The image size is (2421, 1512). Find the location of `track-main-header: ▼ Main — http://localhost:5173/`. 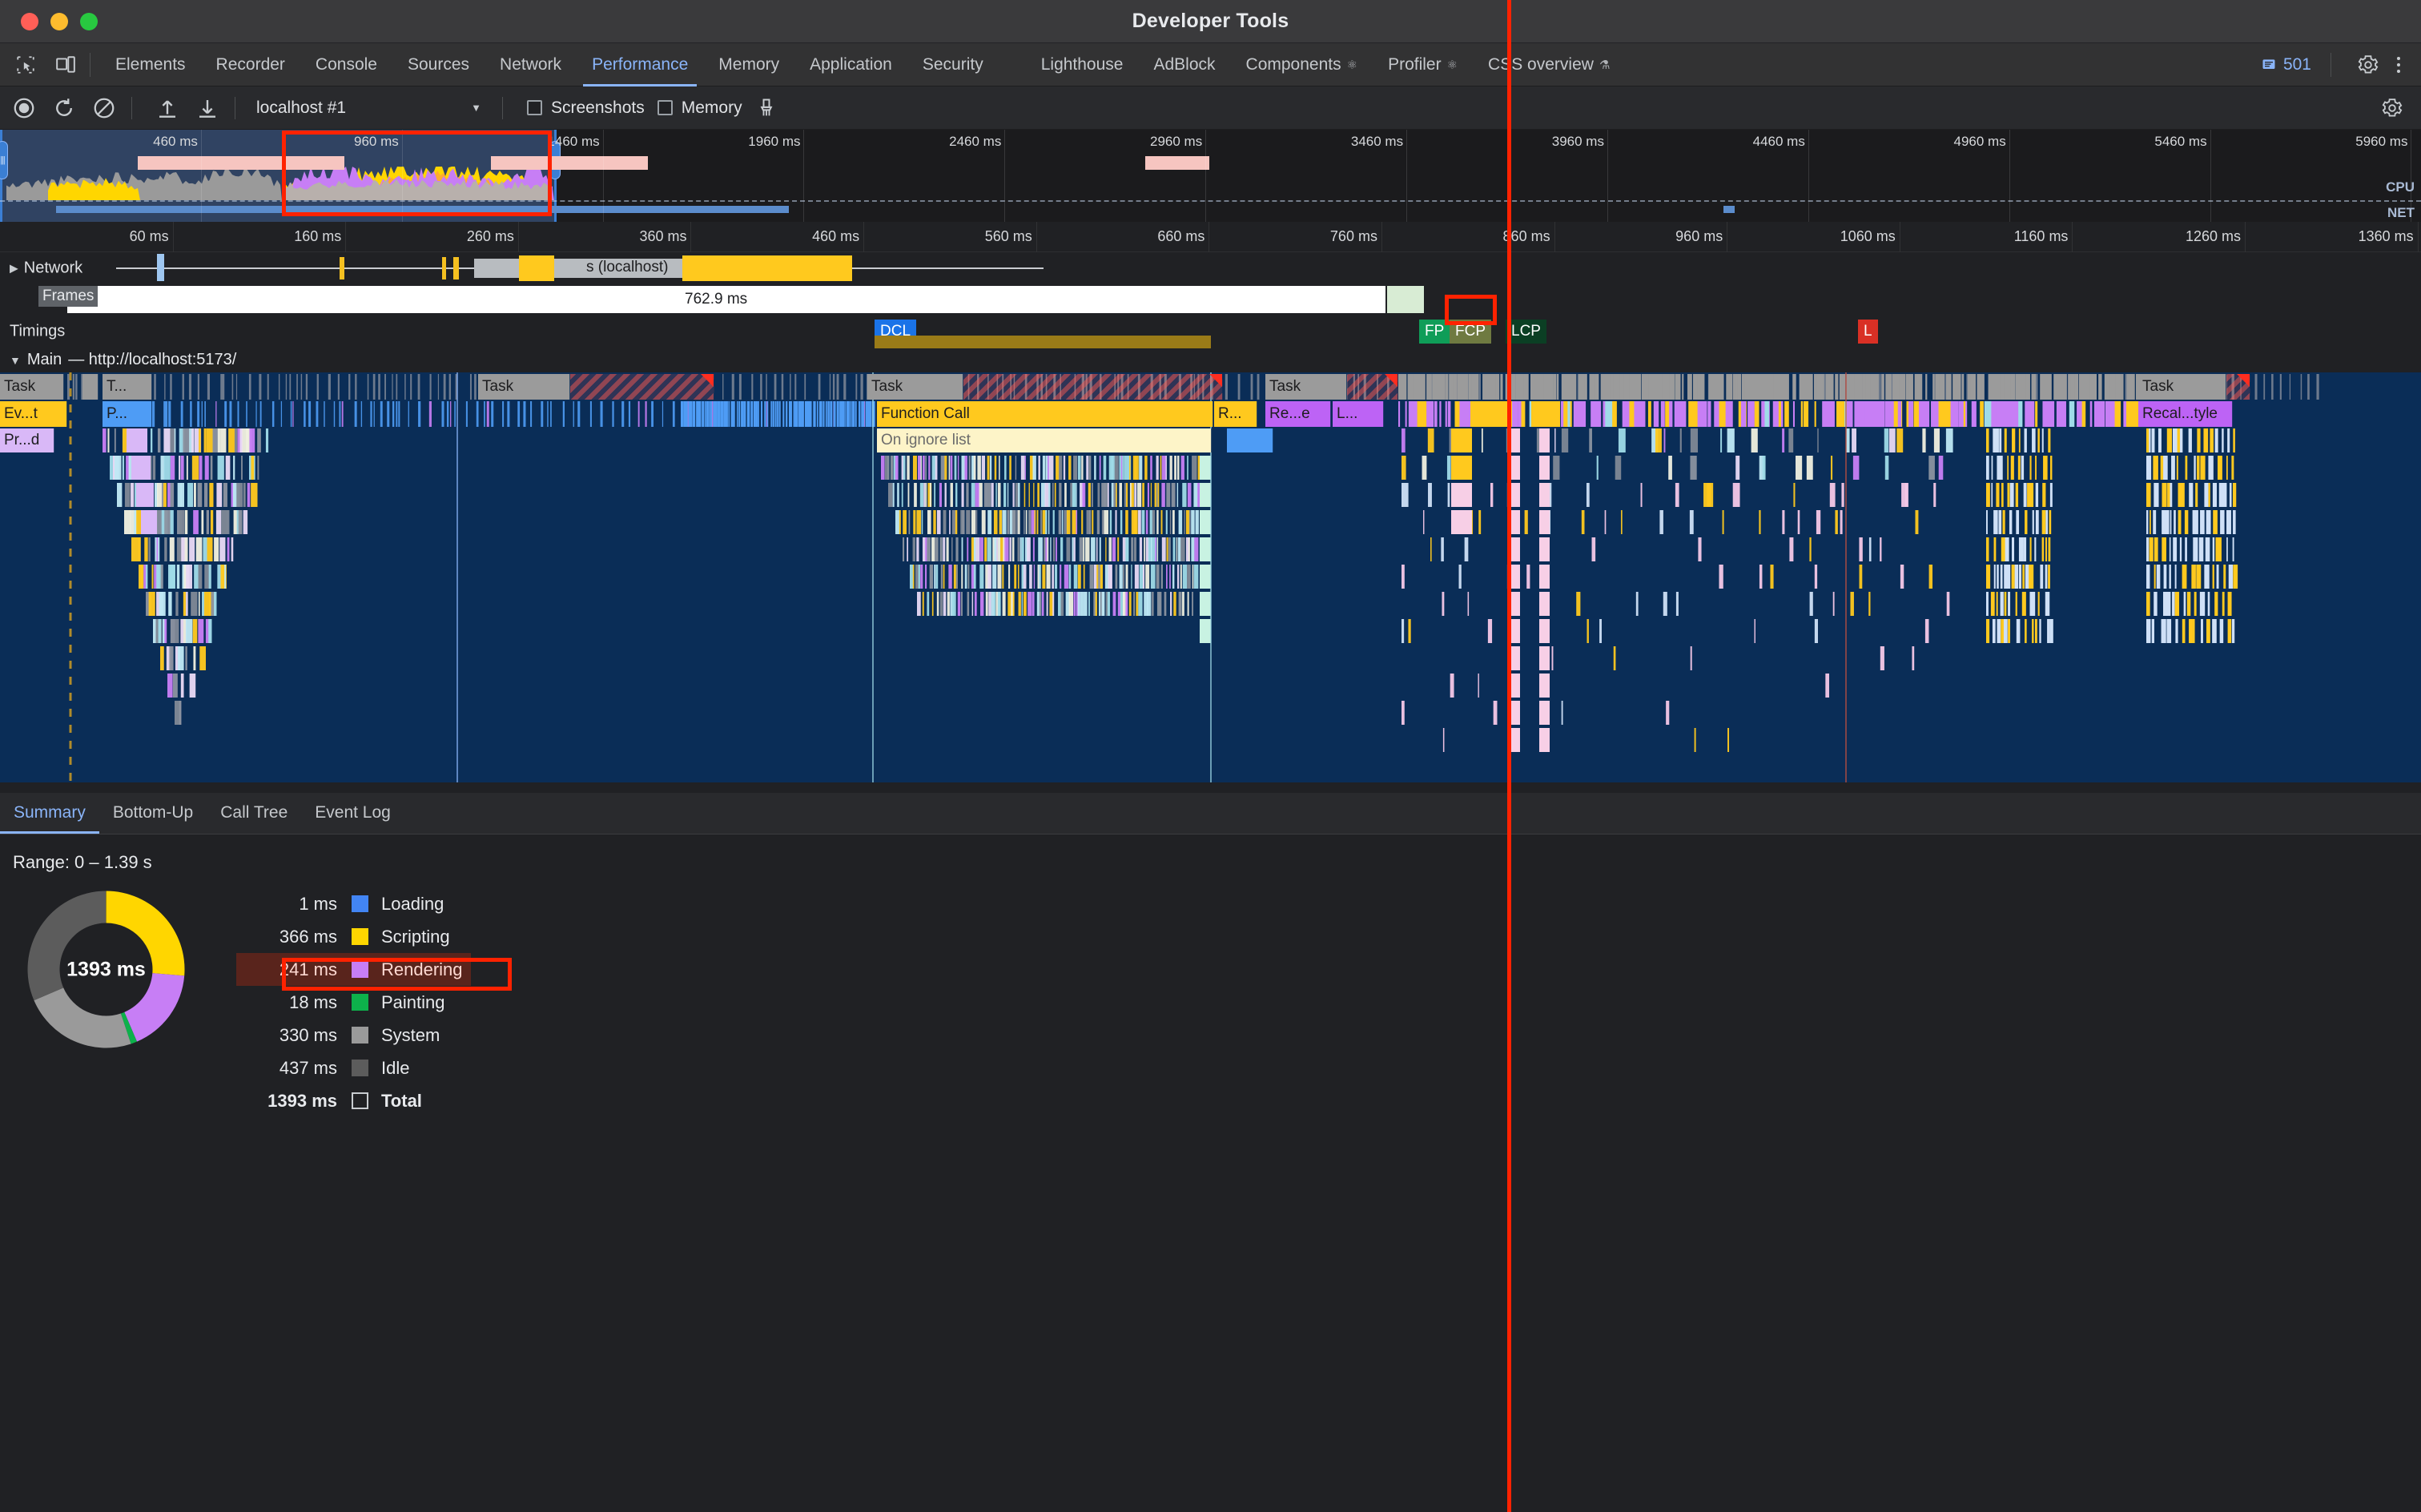

track-main-header: ▼ Main — http://localhost:5173/ is located at coordinates (1210, 360).